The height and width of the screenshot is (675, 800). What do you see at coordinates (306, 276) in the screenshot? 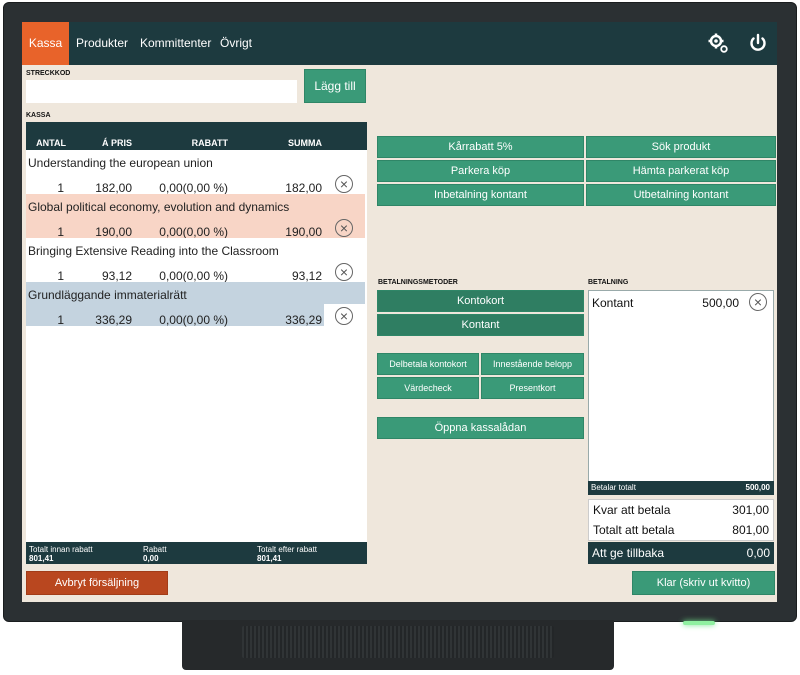
I see `item-sum: 93,12` at bounding box center [306, 276].